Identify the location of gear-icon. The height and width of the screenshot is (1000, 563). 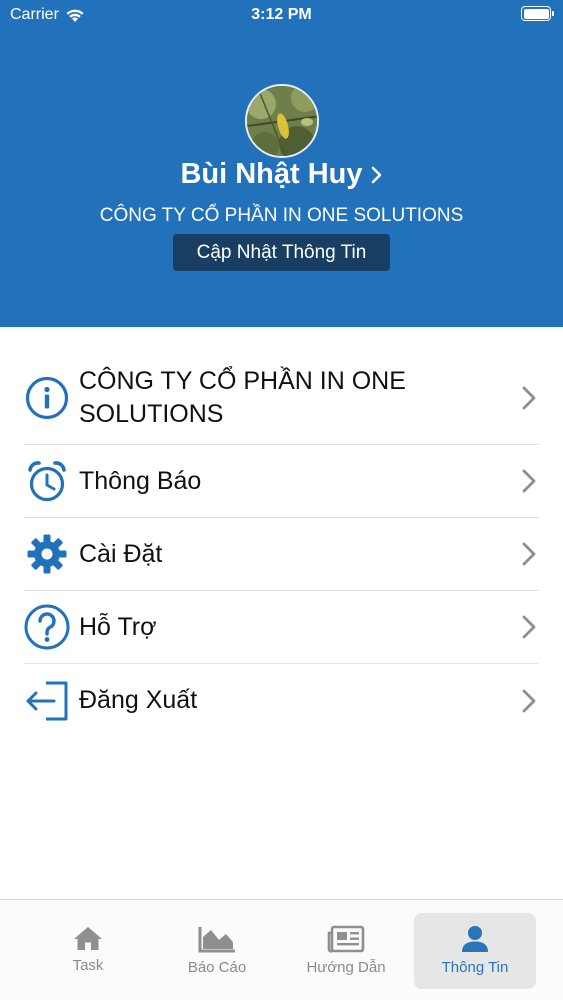
(47, 554).